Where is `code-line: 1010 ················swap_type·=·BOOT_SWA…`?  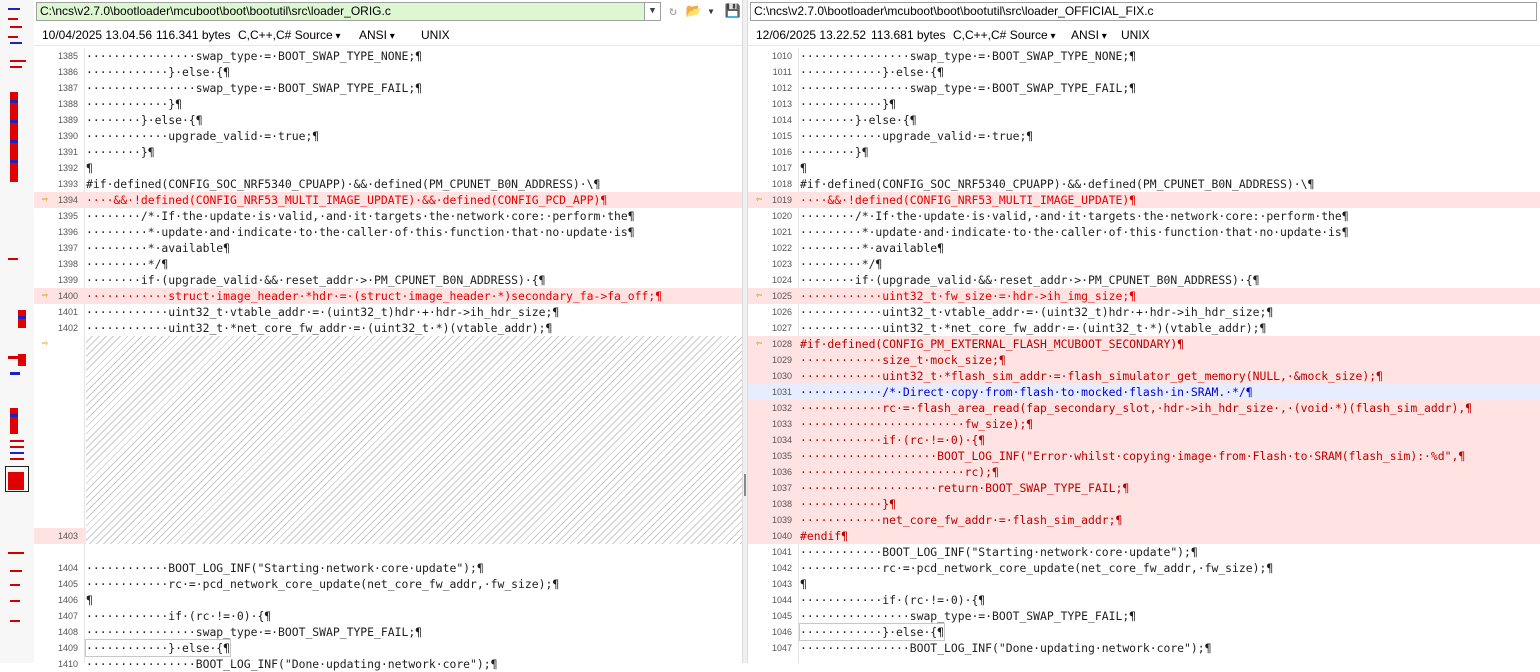
code-line: 1010 ················swap_type·=·BOOT_SWA… is located at coordinates (1144, 56).